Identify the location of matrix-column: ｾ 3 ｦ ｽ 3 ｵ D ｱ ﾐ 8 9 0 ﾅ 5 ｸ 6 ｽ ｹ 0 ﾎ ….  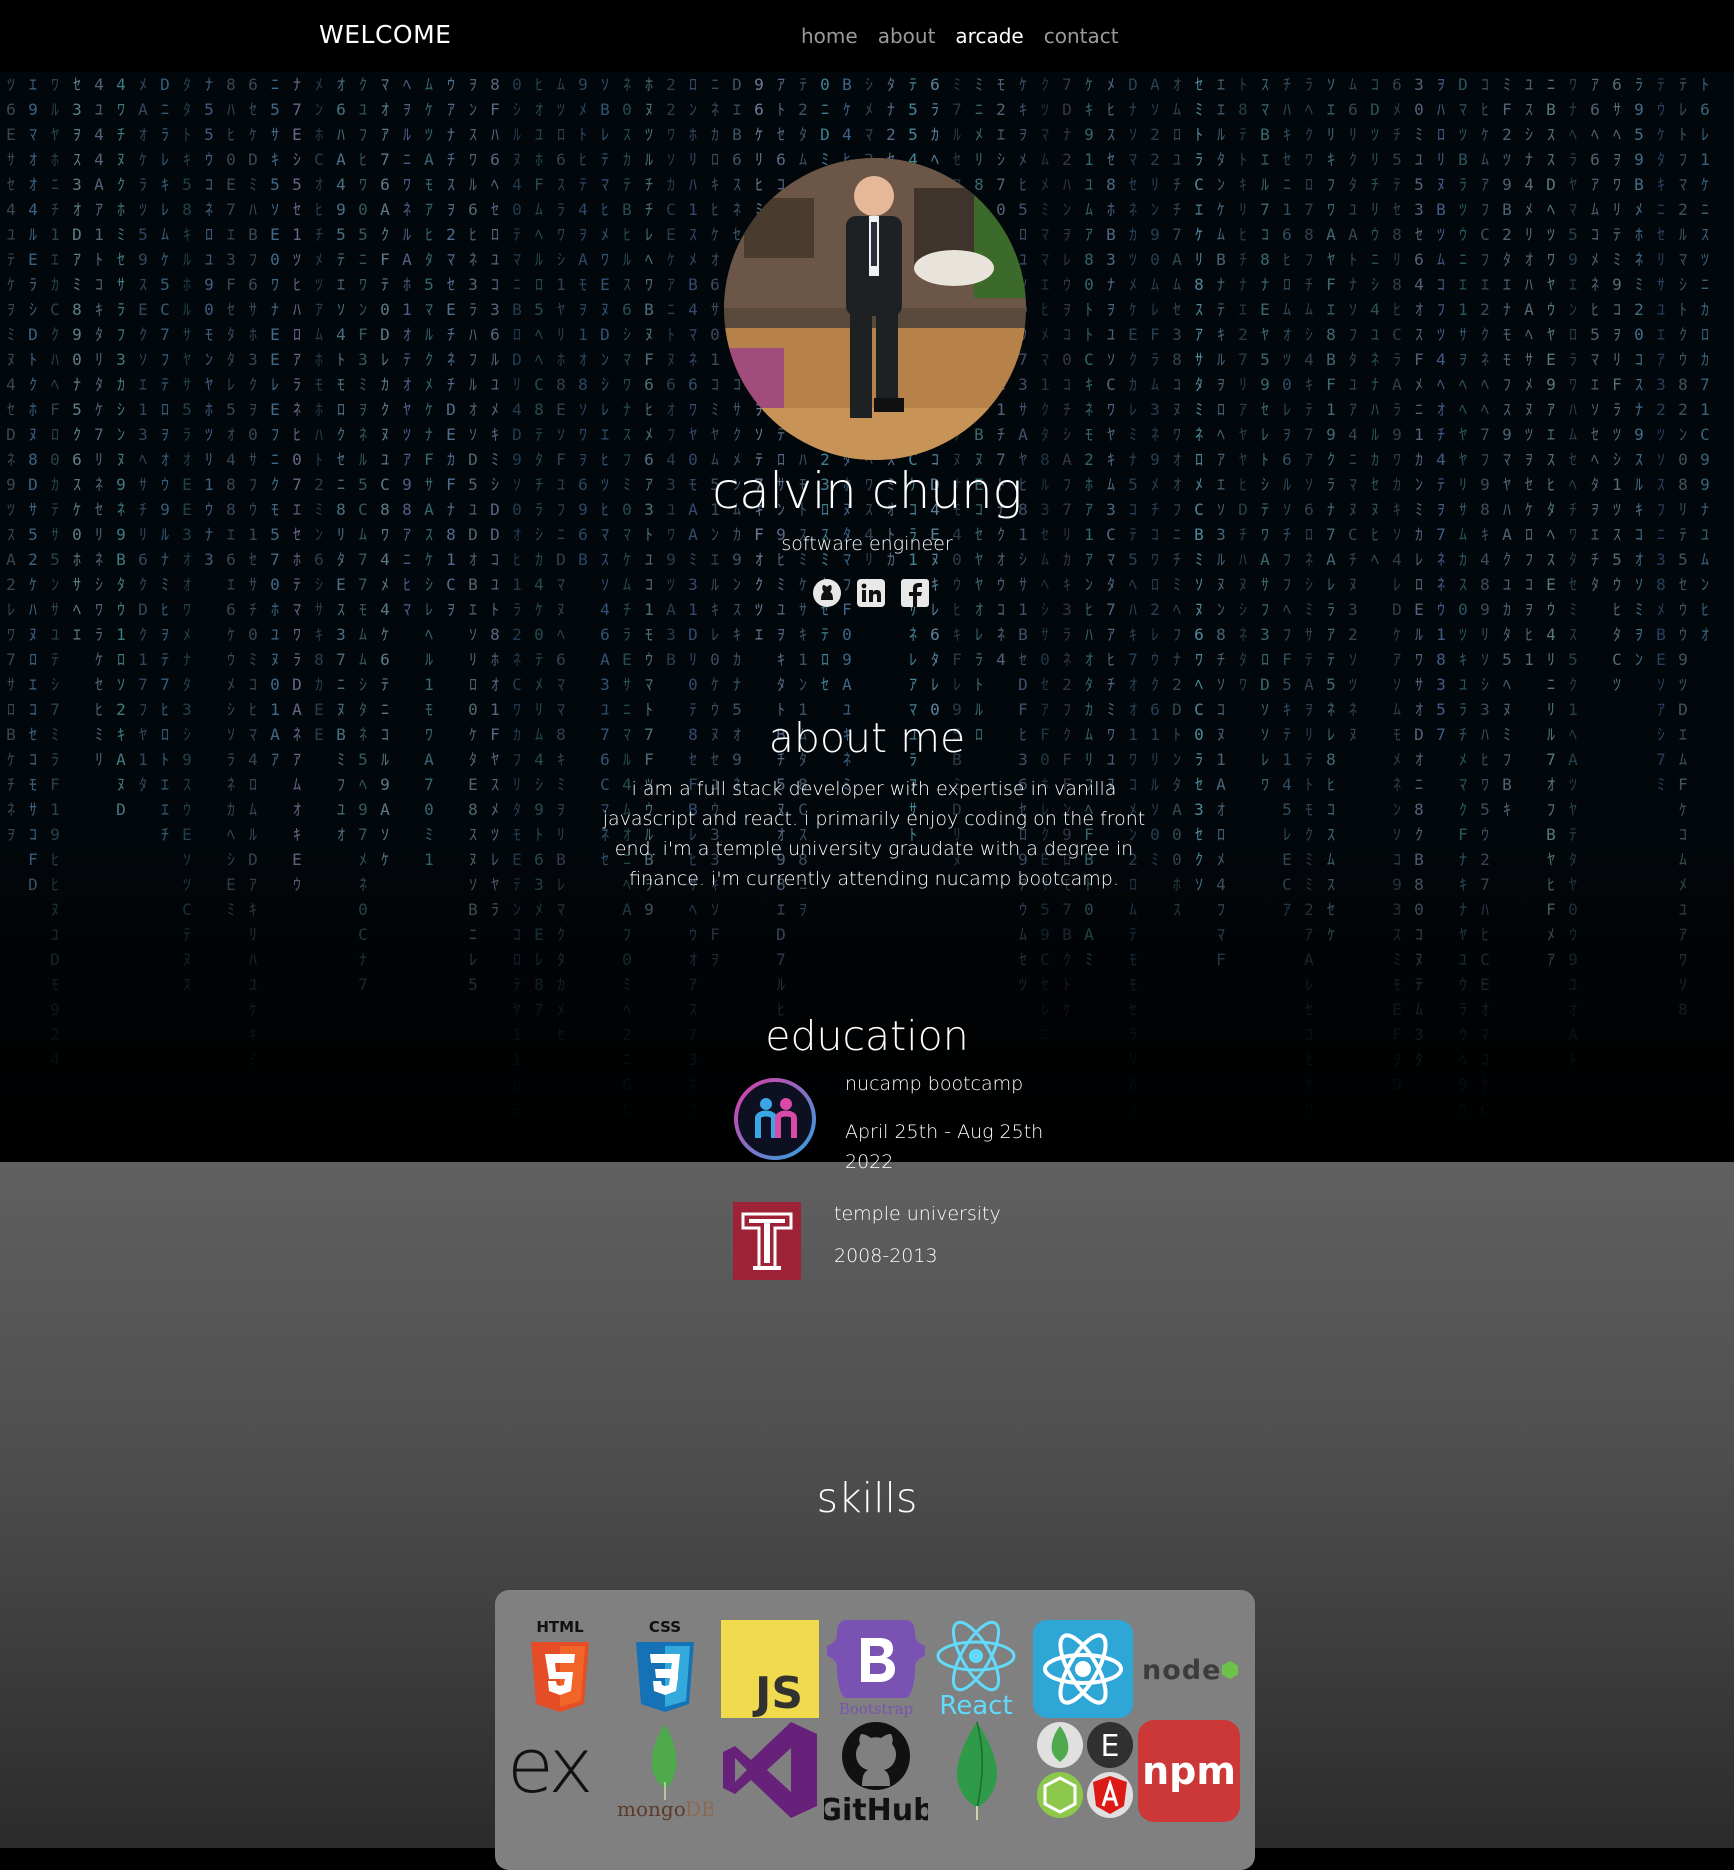
(77, 359).